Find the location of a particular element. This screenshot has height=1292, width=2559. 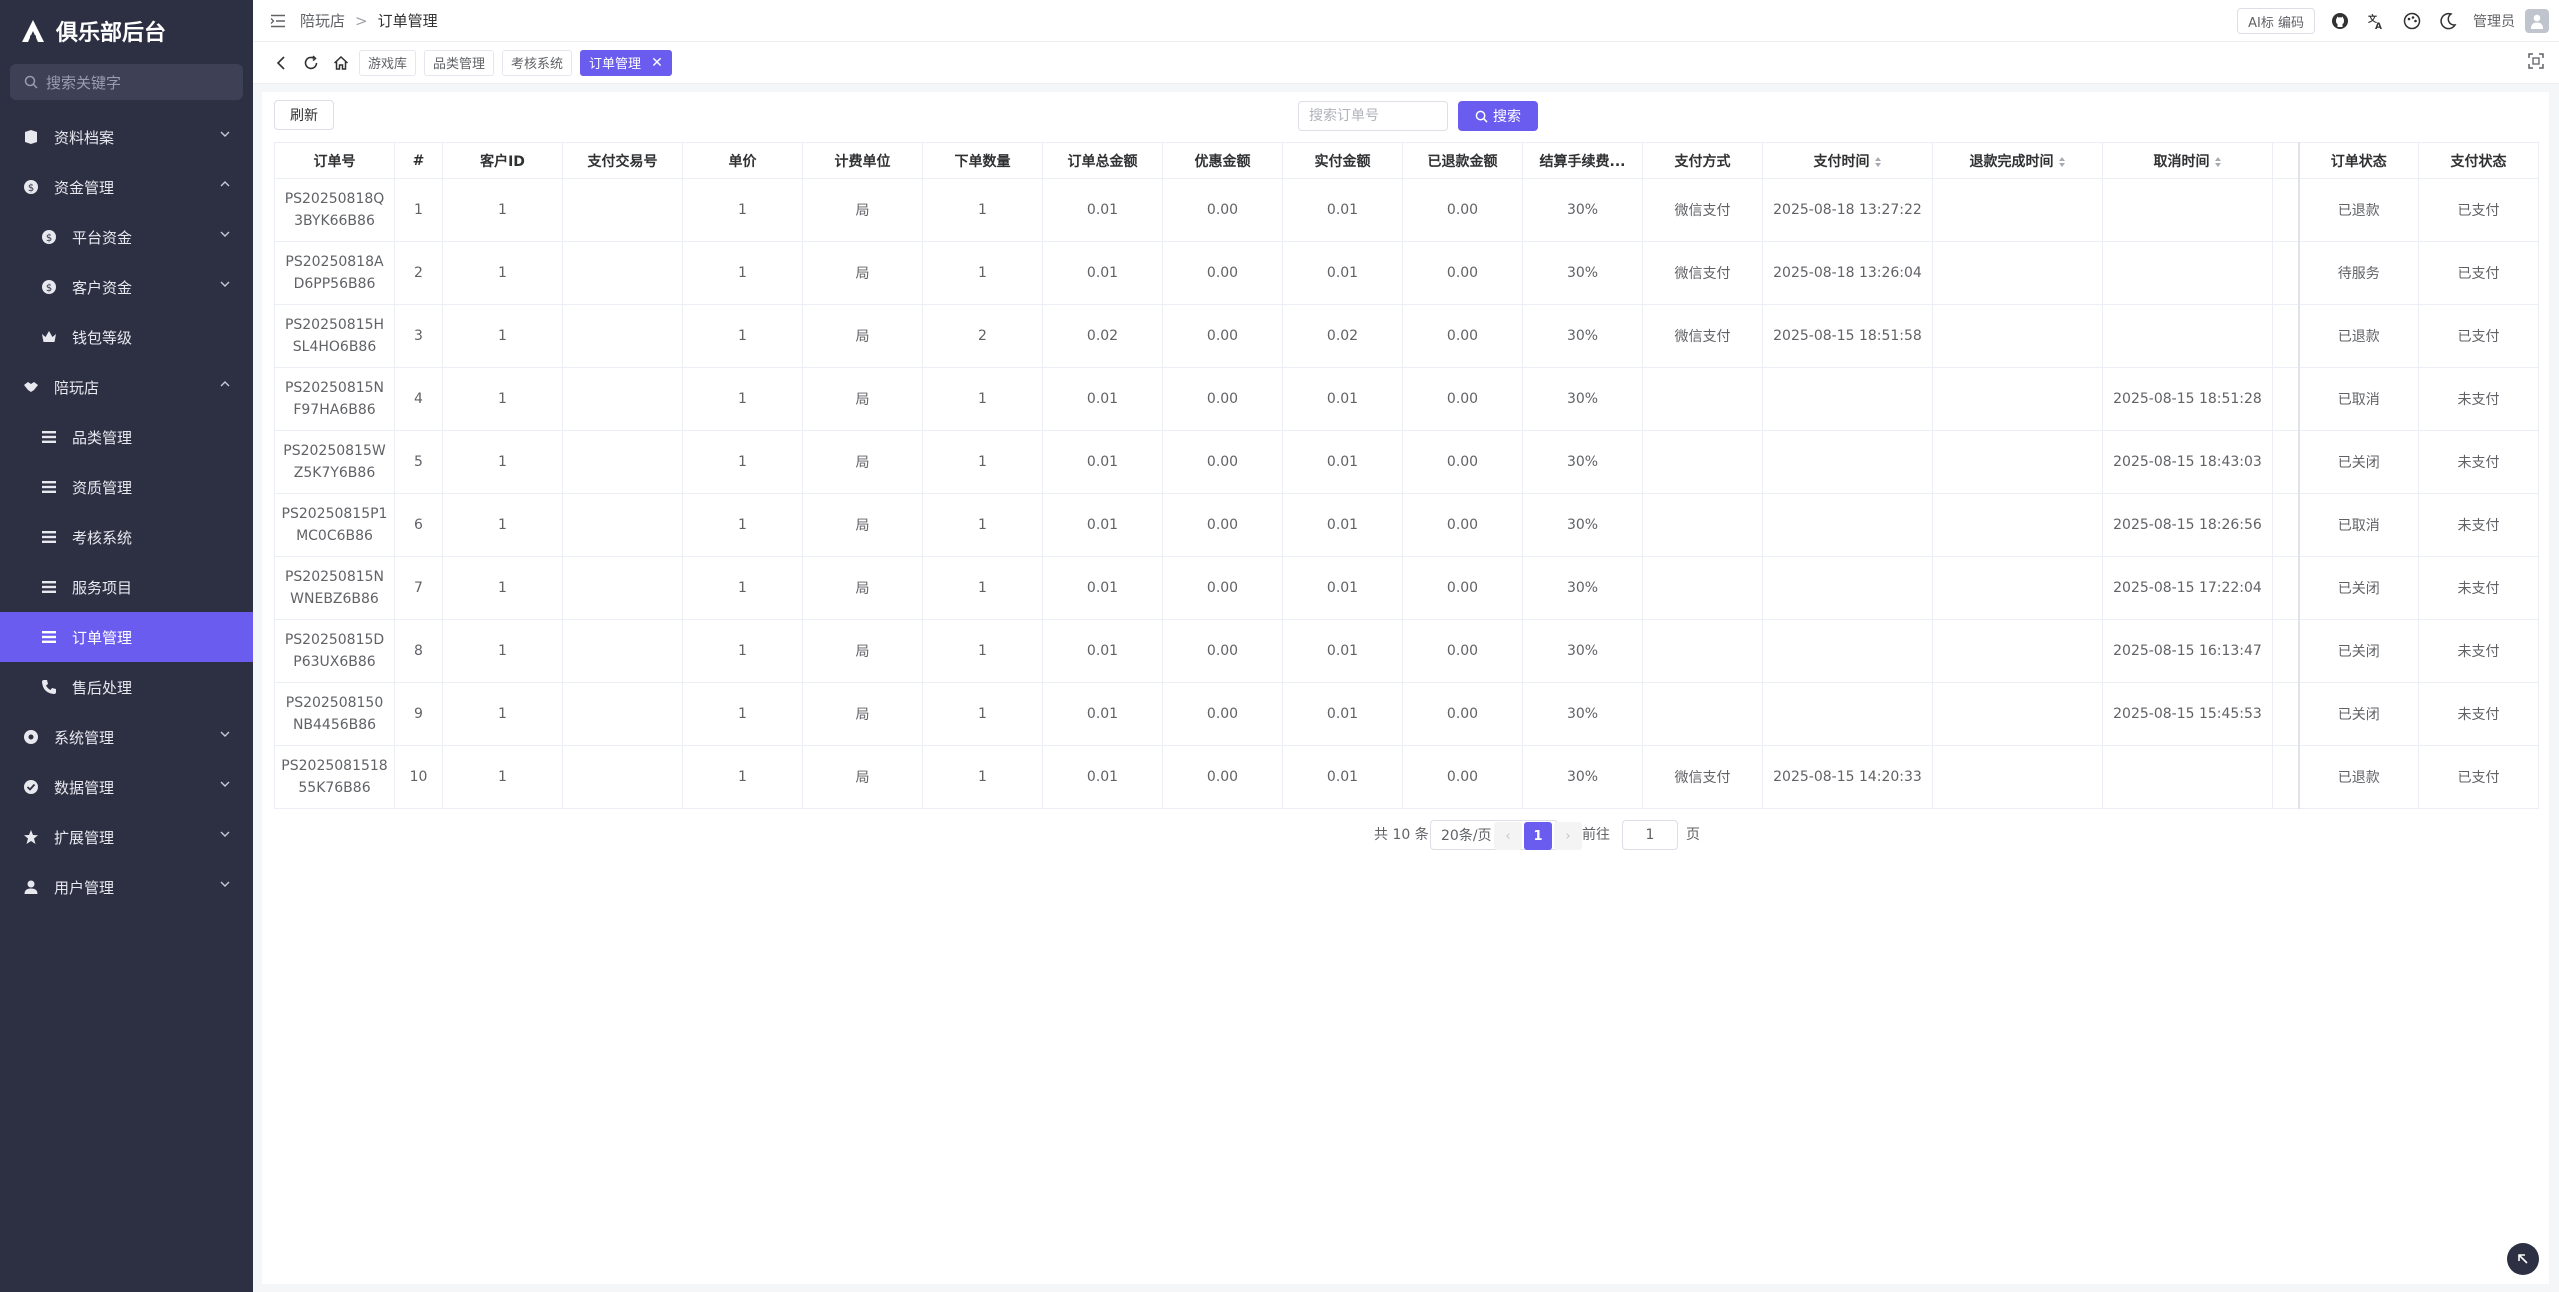

tab-label: 品类管理 is located at coordinates (459, 64).